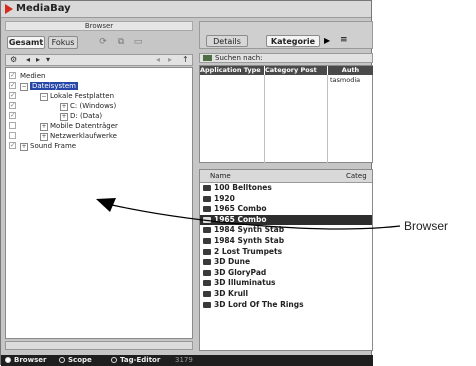 The width and height of the screenshot is (476, 366). I want to click on result-name: 100 Belltones, so click(243, 187).